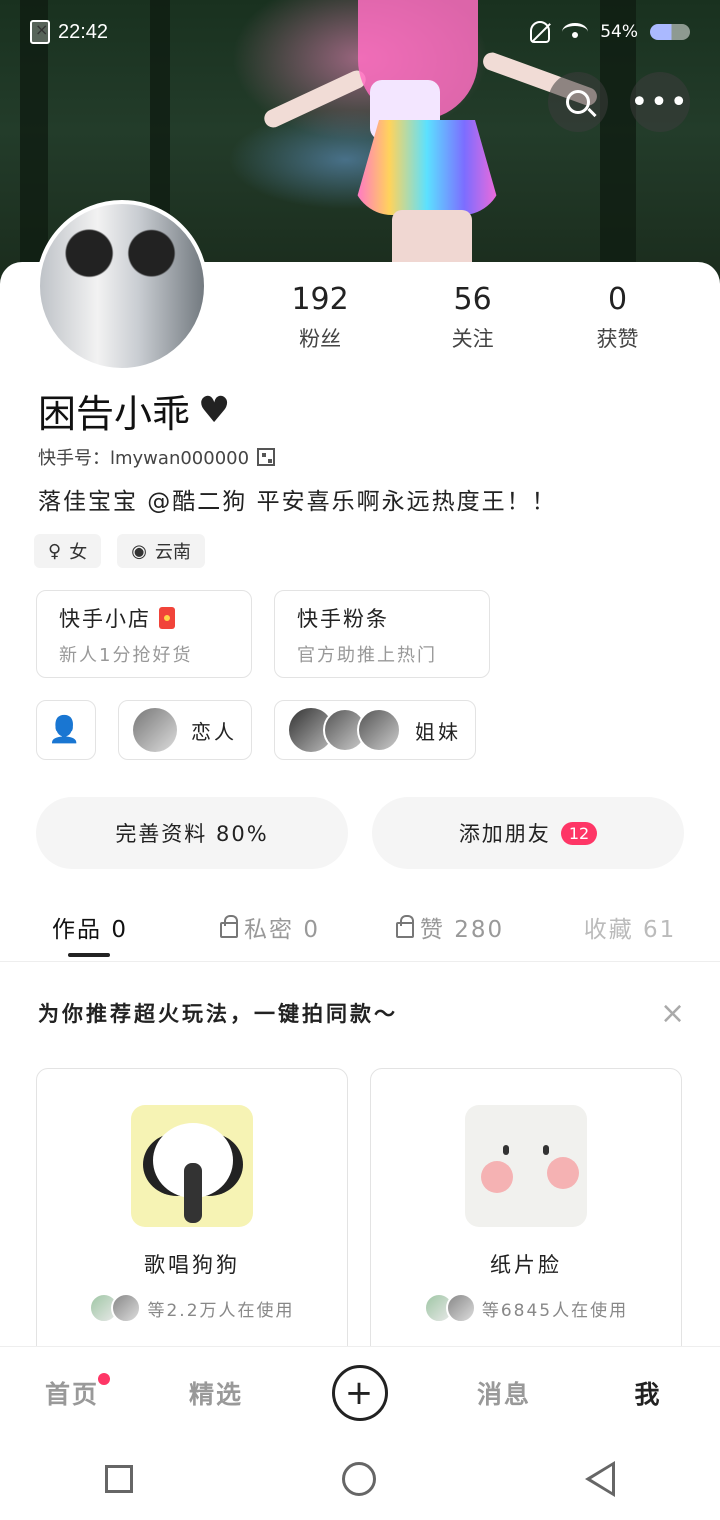 This screenshot has width=720, height=1520. Describe the element at coordinates (619, 32) in the screenshot. I see `battery-percent: 54%` at that location.